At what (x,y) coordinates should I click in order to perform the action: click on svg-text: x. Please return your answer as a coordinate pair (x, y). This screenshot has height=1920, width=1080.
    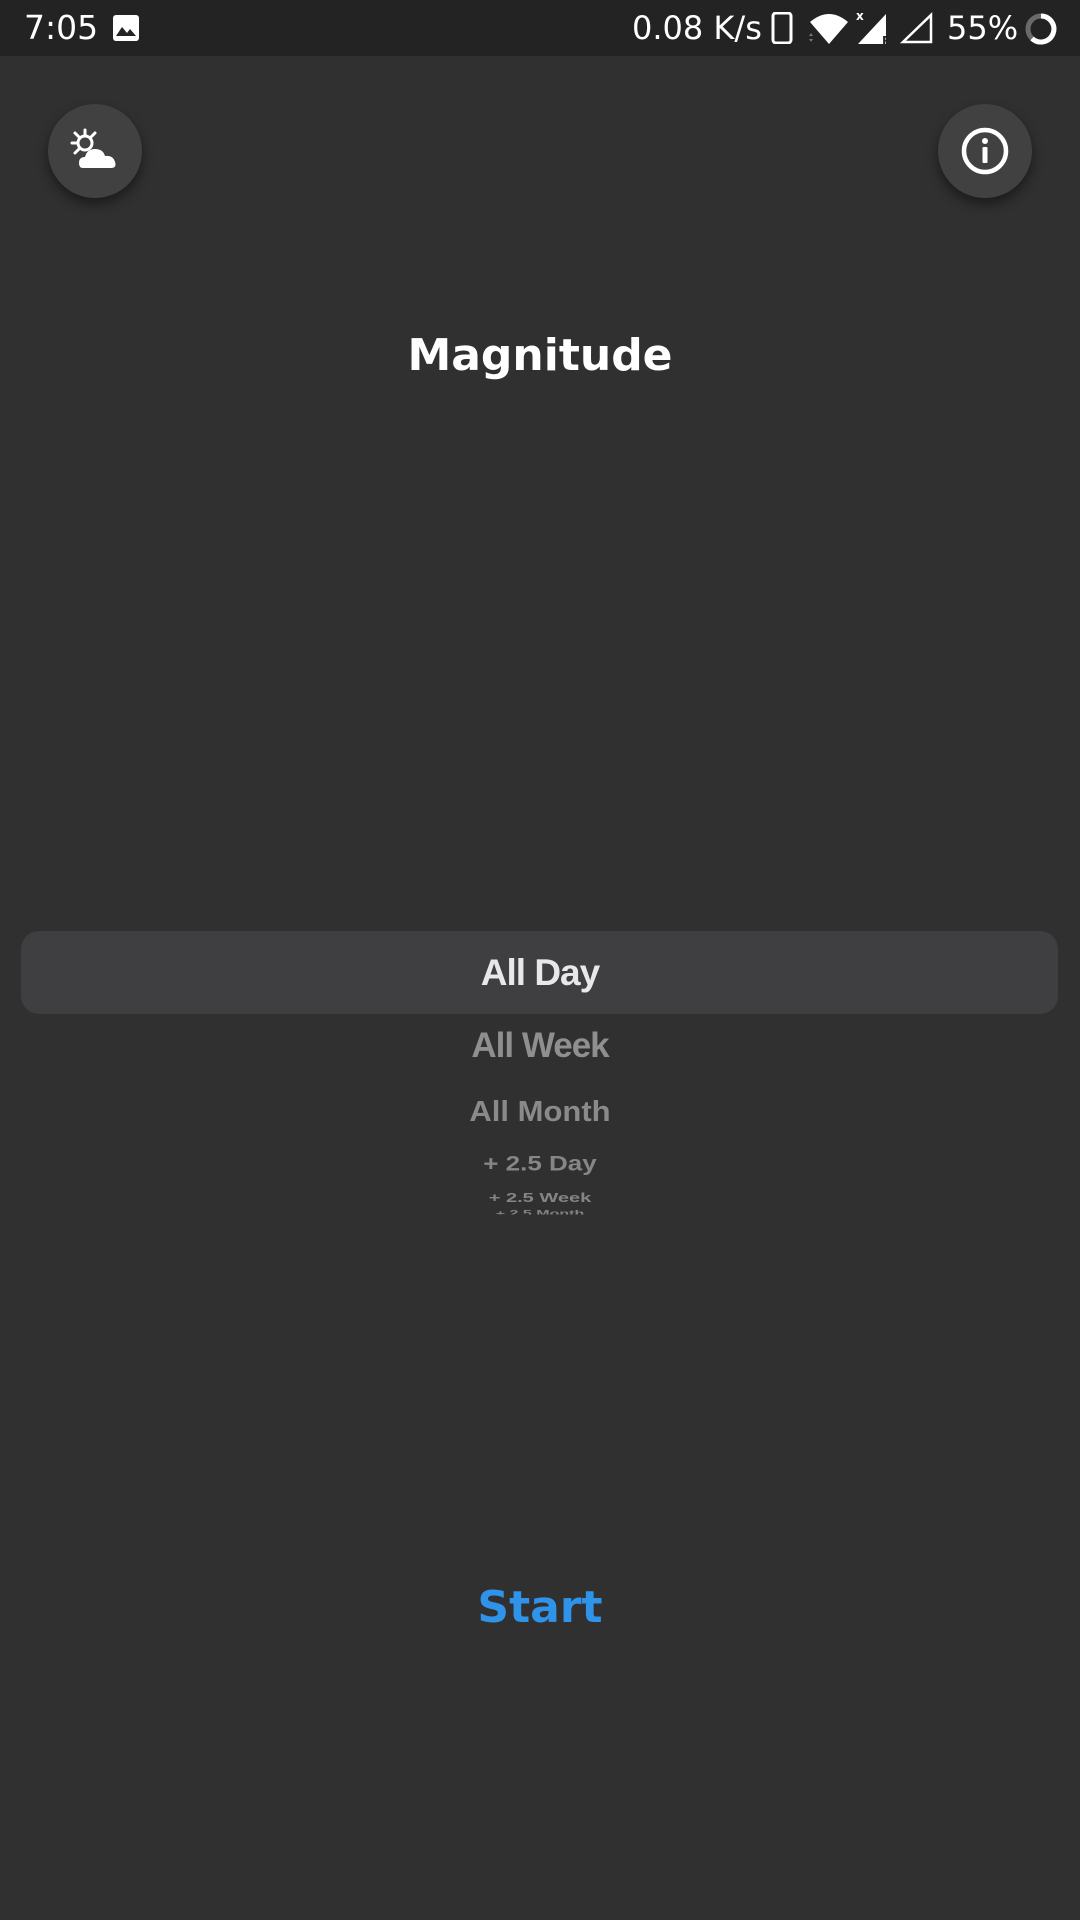
    Looking at the image, I should click on (860, 16).